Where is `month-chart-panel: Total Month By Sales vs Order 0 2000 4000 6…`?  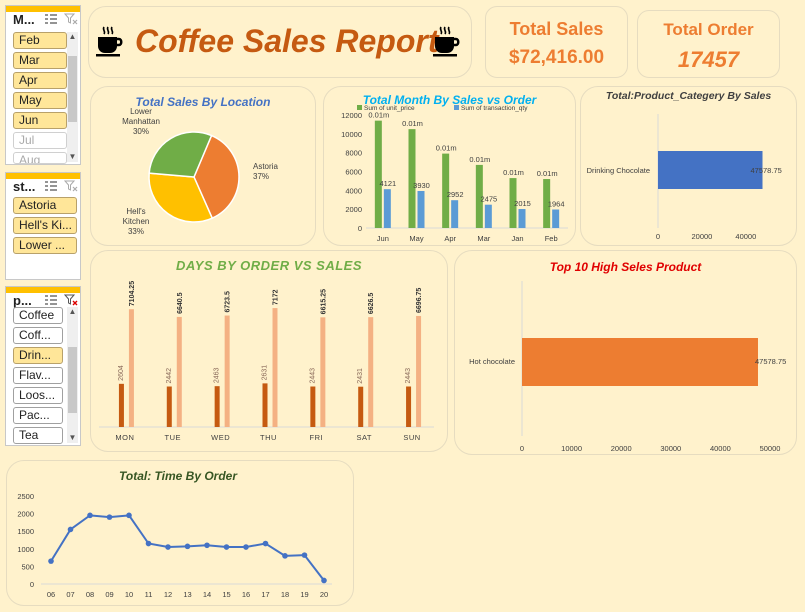 month-chart-panel: Total Month By Sales vs Order 0 2000 4000 6… is located at coordinates (449, 166).